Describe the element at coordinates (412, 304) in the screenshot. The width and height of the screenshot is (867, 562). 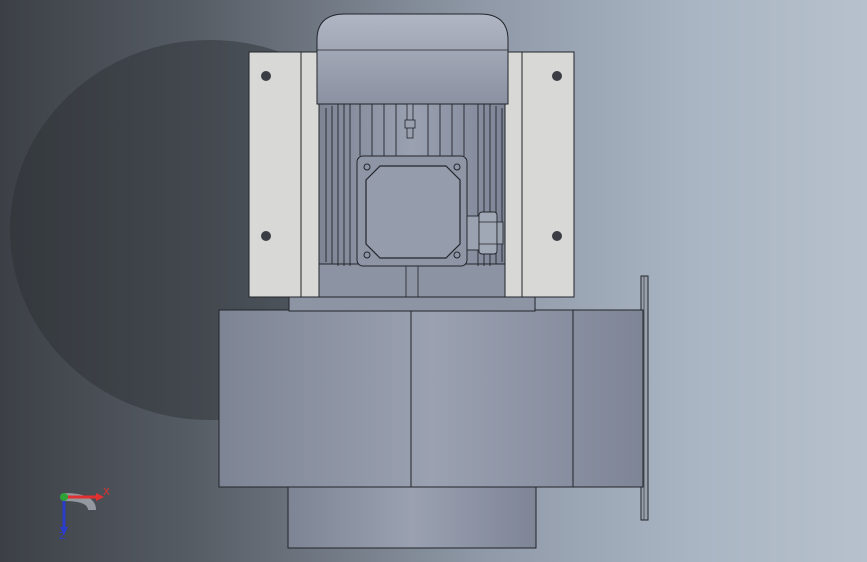
I see `base-collar` at that location.